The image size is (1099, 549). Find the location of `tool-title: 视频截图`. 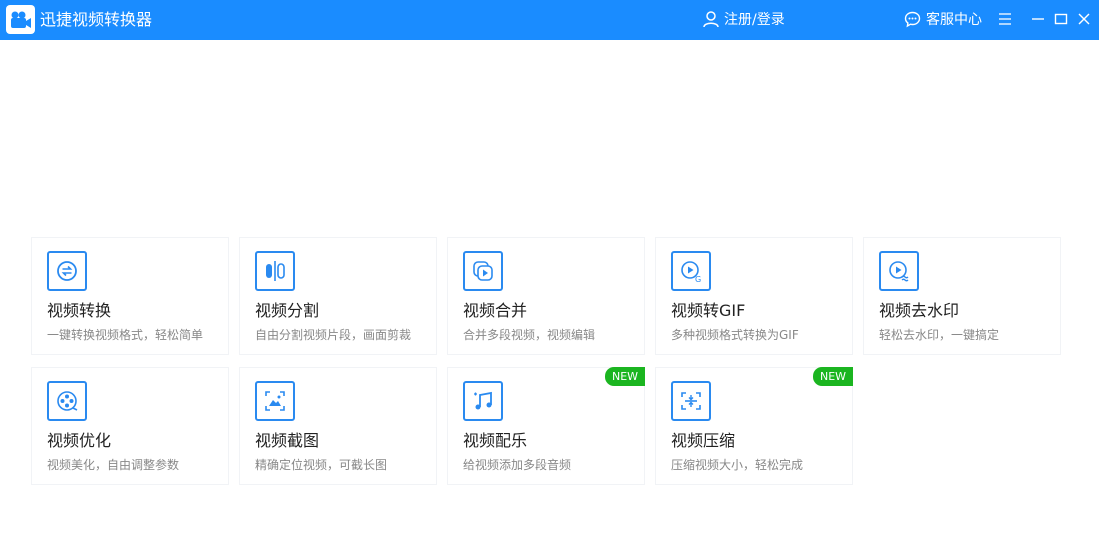

tool-title: 视频截图 is located at coordinates (287, 440).